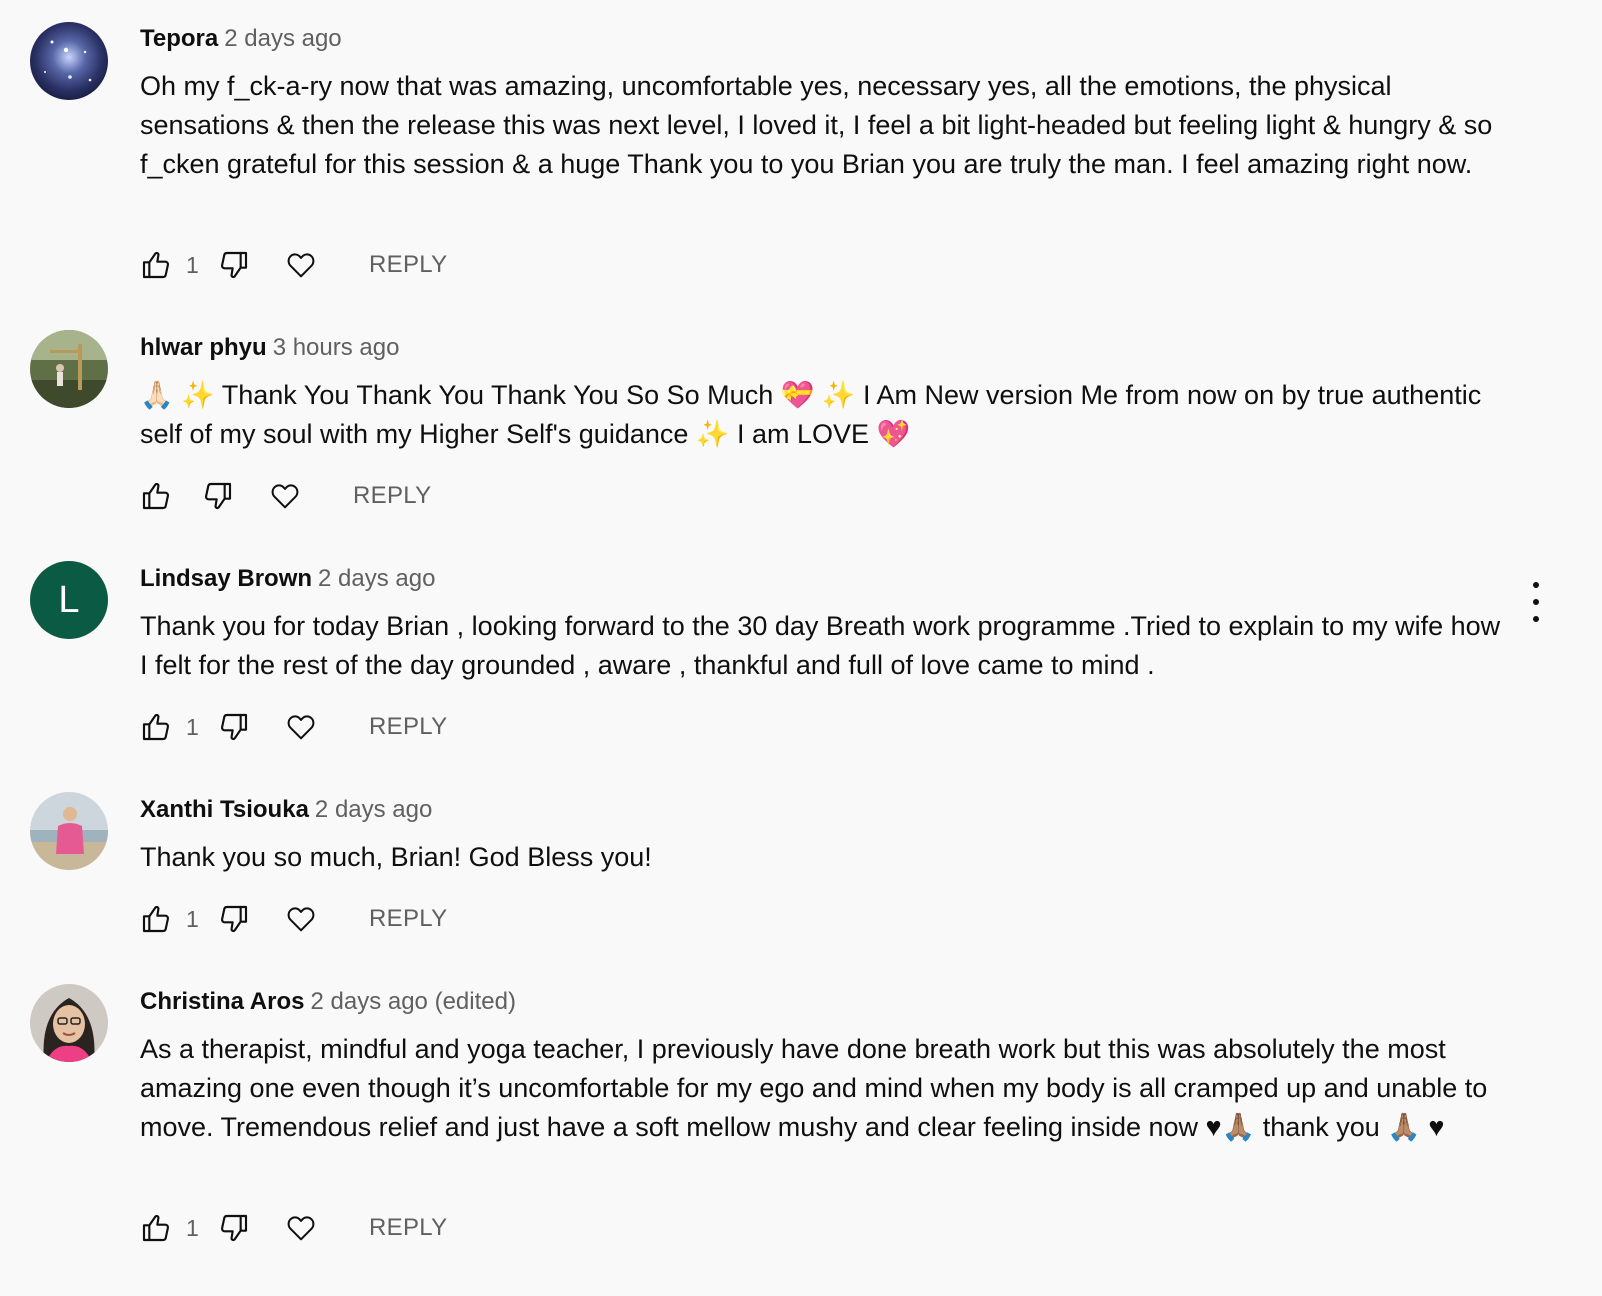 The image size is (1602, 1296). I want to click on comment-timestamp: 2 days ago (edited), so click(412, 1001).